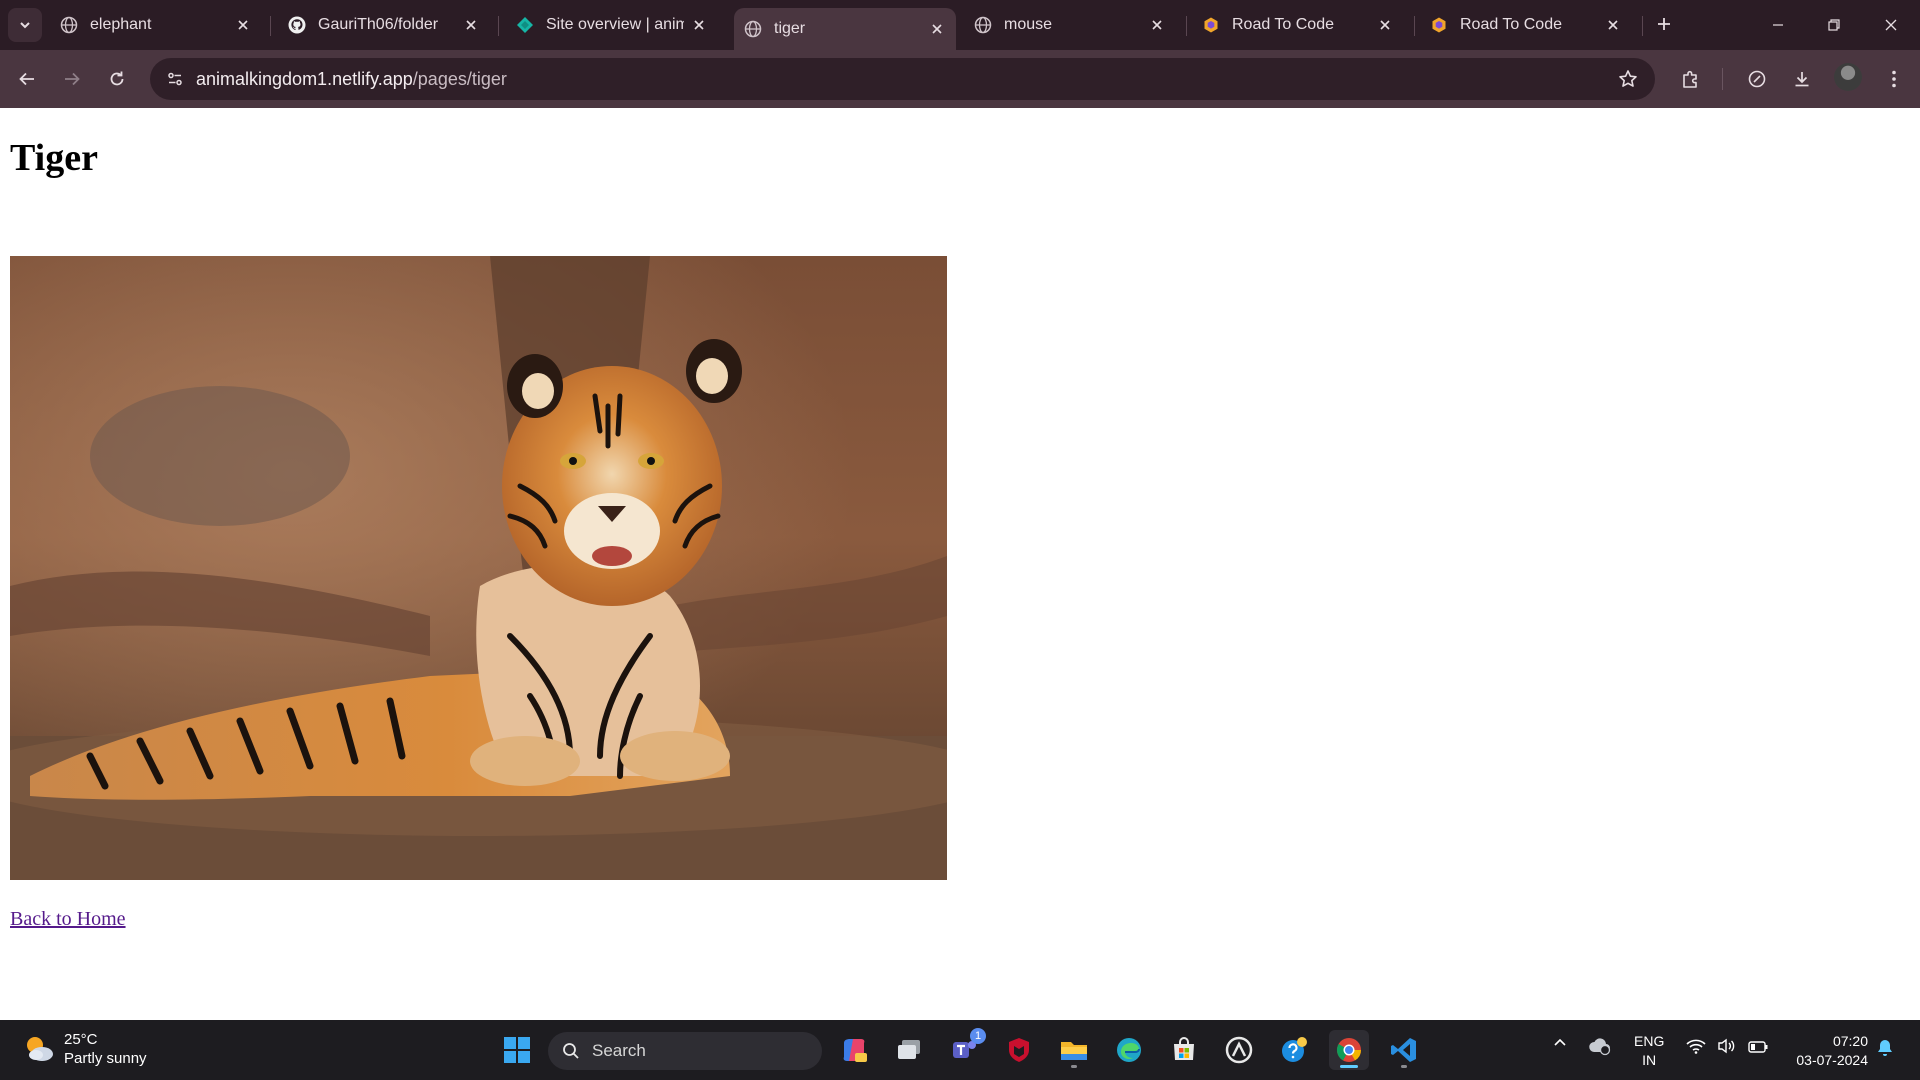  I want to click on tab-search-button, so click(25, 25).